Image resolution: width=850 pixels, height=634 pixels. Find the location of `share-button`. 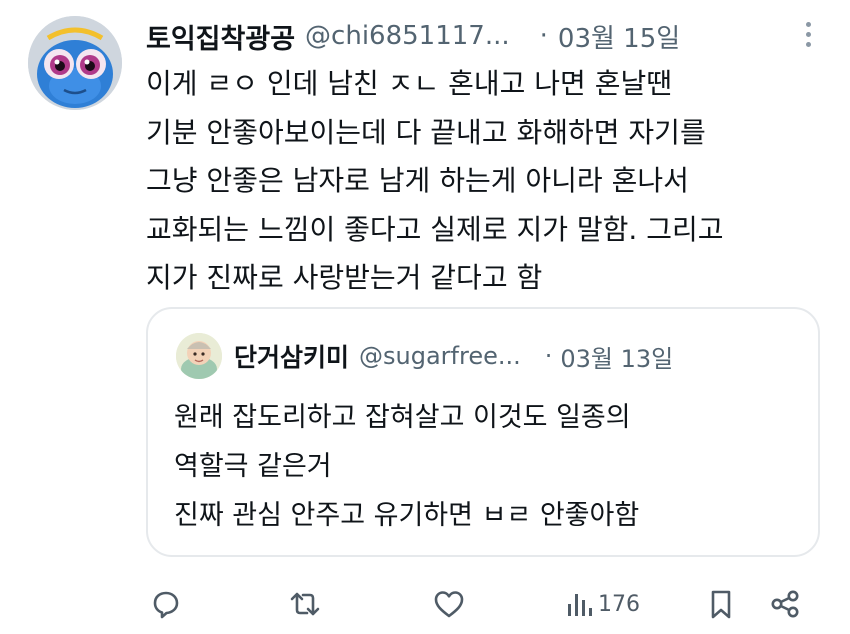

share-button is located at coordinates (785, 604).